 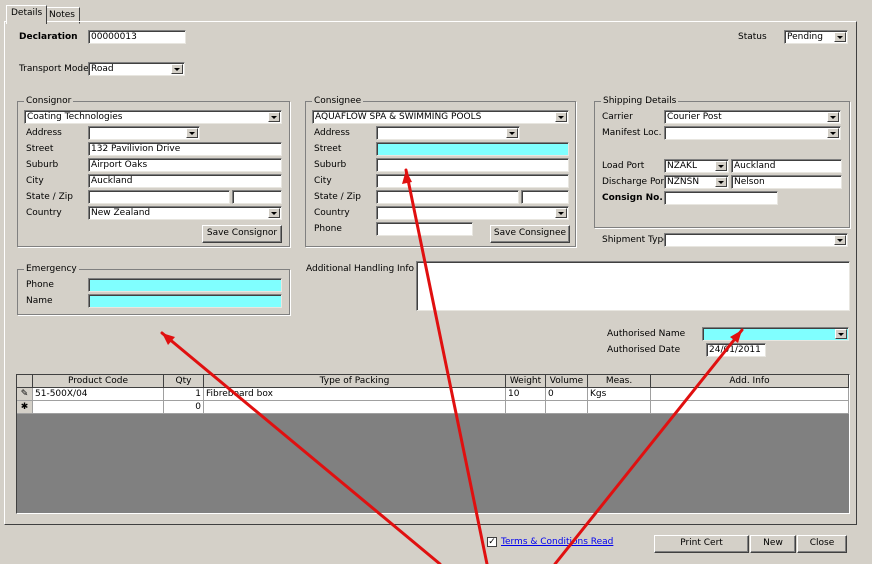 I want to click on close-button: Close, so click(x=822, y=544).